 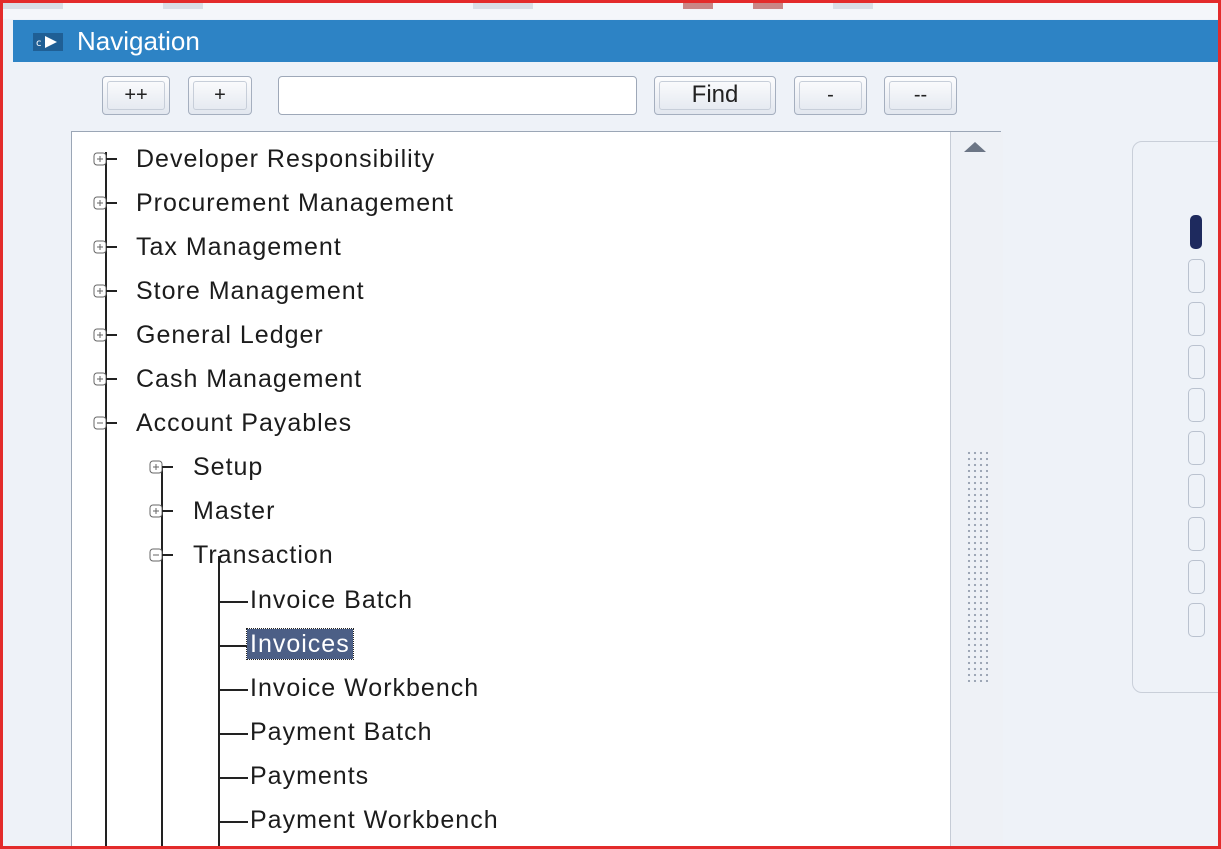 What do you see at coordinates (39, 43) in the screenshot?
I see `svg-text: c` at bounding box center [39, 43].